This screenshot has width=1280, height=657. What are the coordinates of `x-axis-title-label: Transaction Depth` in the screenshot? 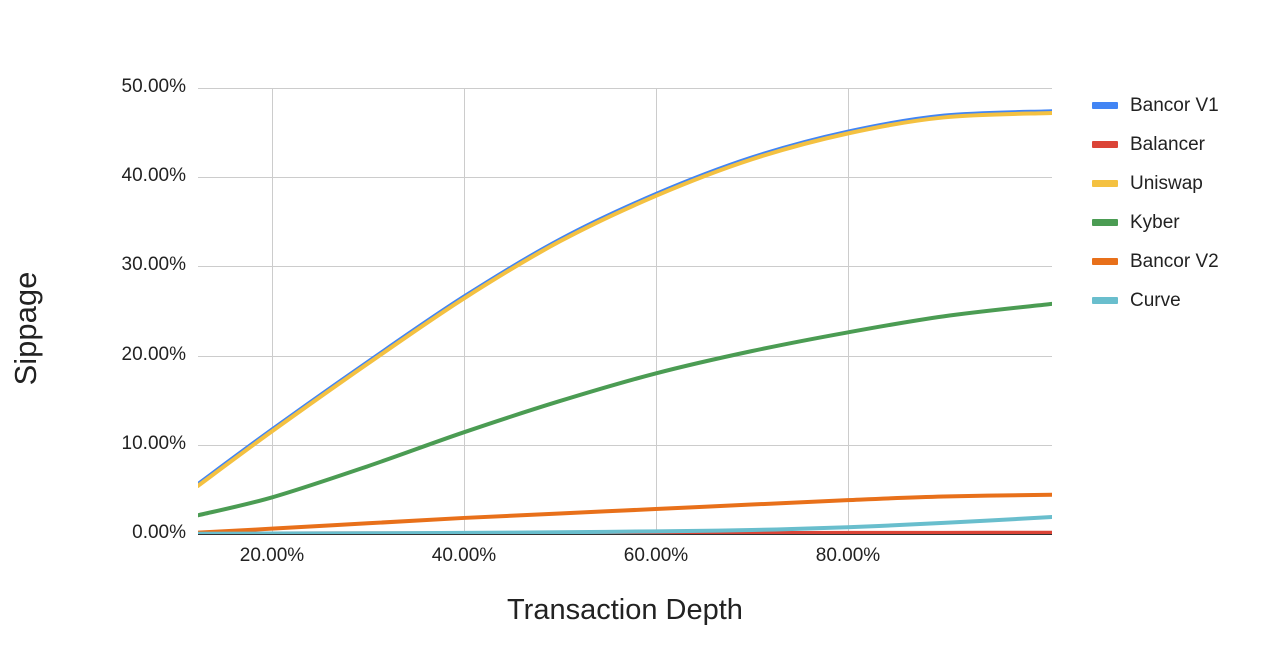 It's located at (625, 610).